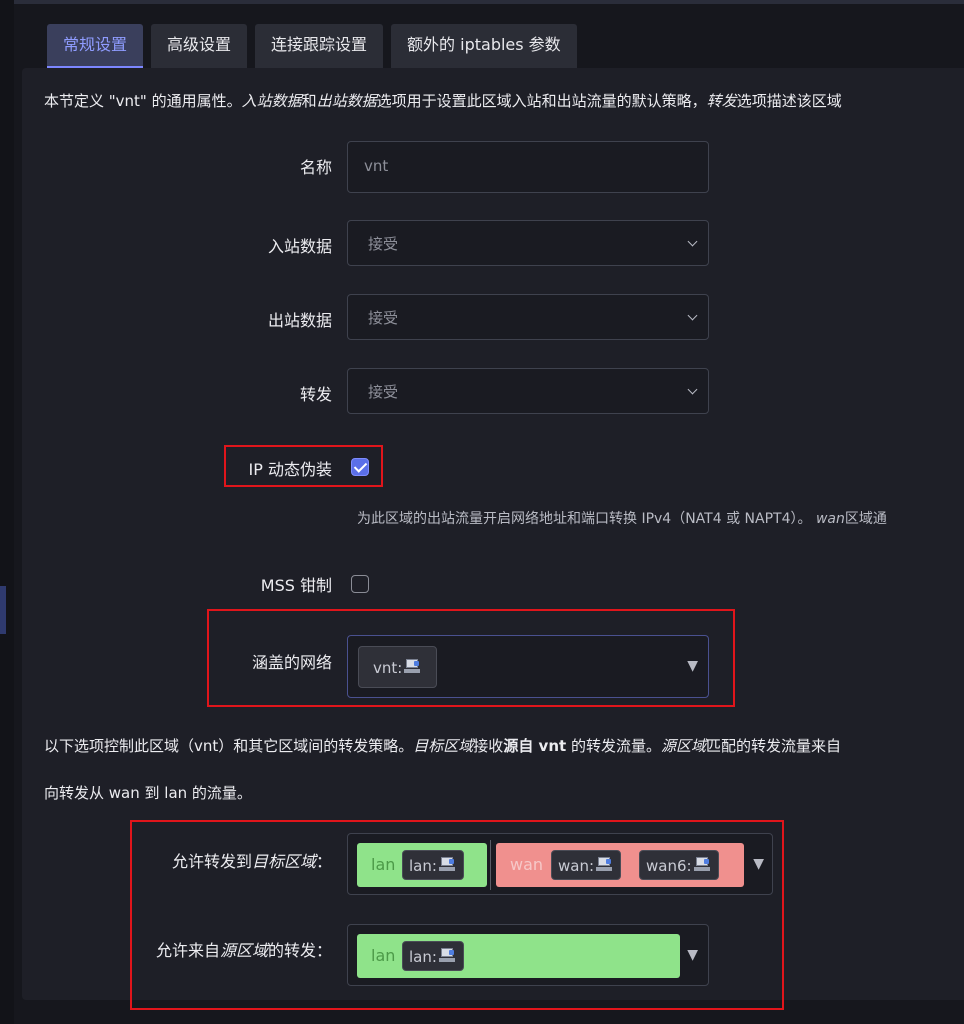 Image resolution: width=964 pixels, height=1024 pixels. What do you see at coordinates (528, 243) in the screenshot?
I see `input-policy-select: 接受` at bounding box center [528, 243].